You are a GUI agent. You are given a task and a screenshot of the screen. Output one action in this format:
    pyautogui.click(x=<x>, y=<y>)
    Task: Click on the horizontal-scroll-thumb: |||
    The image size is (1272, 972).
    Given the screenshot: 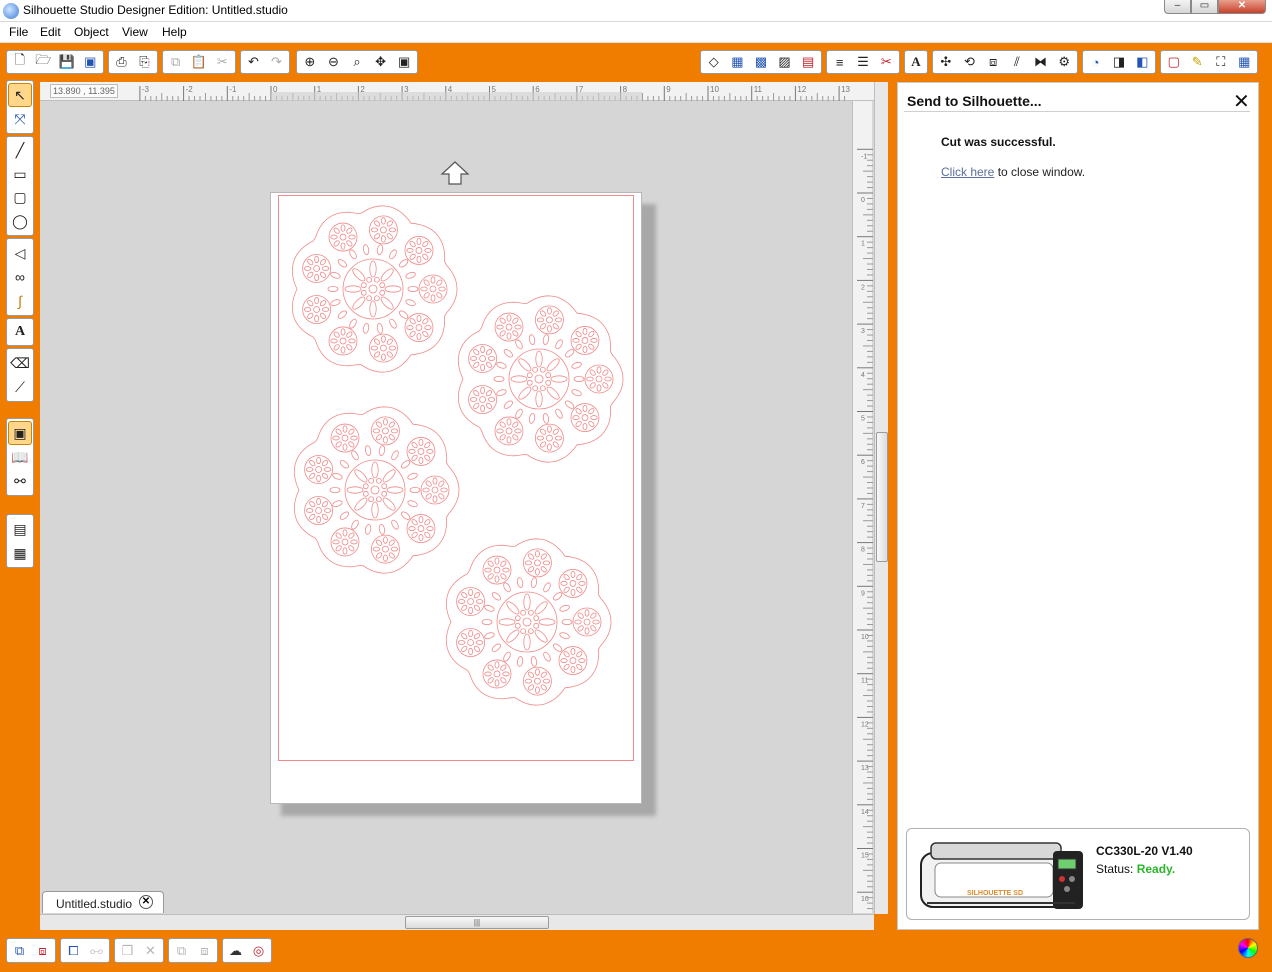 What is the action you would take?
    pyautogui.click(x=477, y=922)
    